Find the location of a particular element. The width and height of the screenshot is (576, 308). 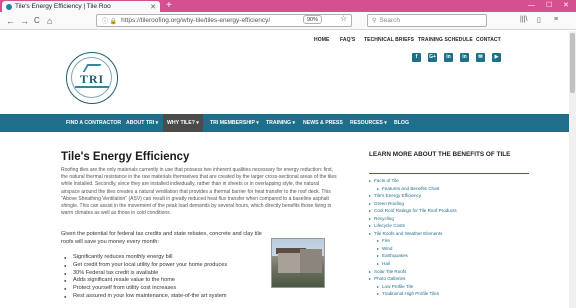

sidebar-sublink: Earthquakes is located at coordinates (413, 256).